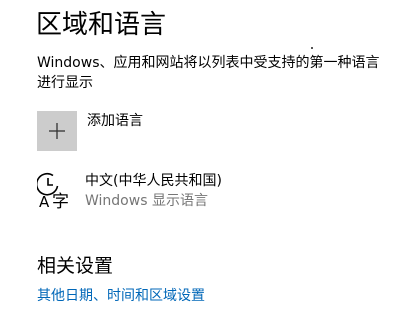 This screenshot has width=404, height=314. Describe the element at coordinates (44, 201) in the screenshot. I see `svg-text: A` at that location.